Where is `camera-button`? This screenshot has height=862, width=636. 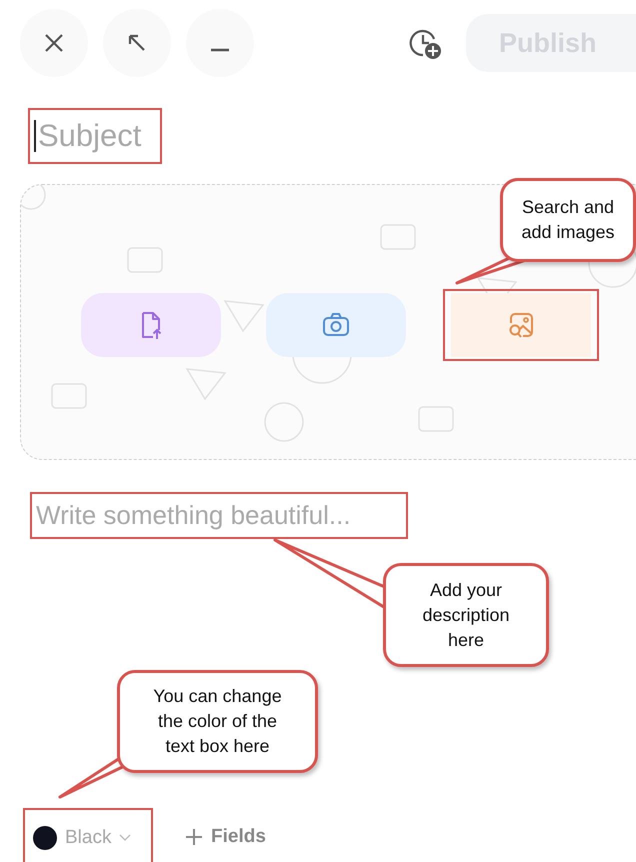 camera-button is located at coordinates (336, 325).